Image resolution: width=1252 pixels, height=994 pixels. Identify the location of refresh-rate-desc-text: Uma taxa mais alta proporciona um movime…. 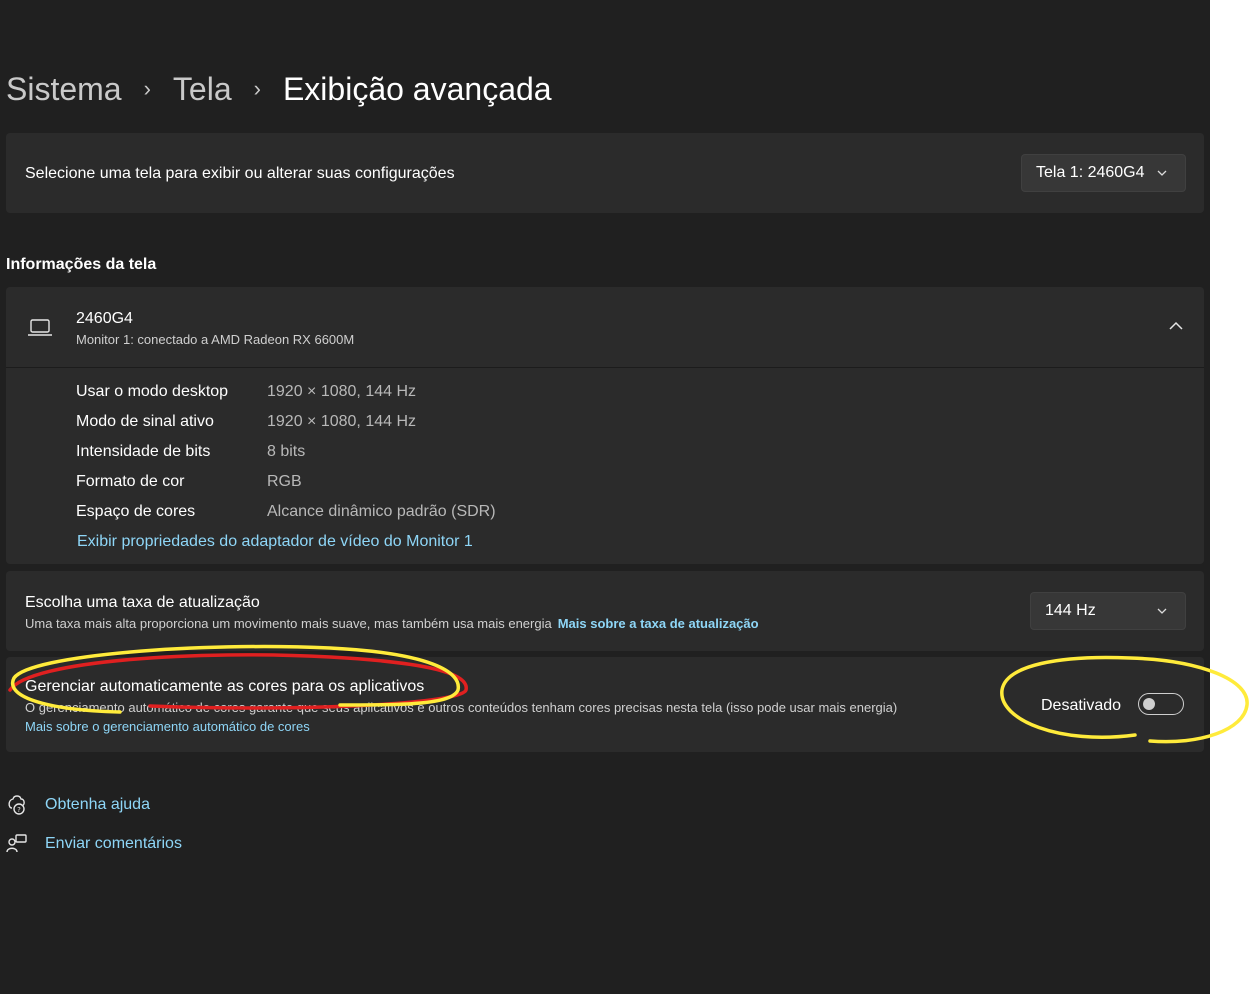
(288, 623).